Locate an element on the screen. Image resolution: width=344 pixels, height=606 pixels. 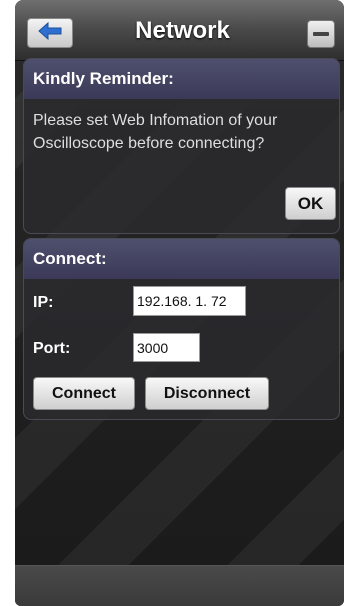
port-label: Port: is located at coordinates (52, 348).